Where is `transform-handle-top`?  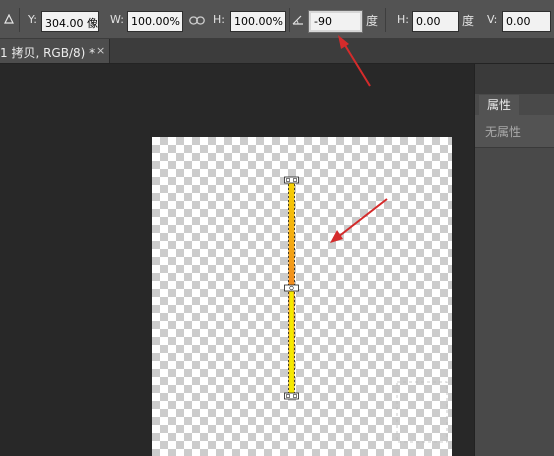 transform-handle-top is located at coordinates (291, 180).